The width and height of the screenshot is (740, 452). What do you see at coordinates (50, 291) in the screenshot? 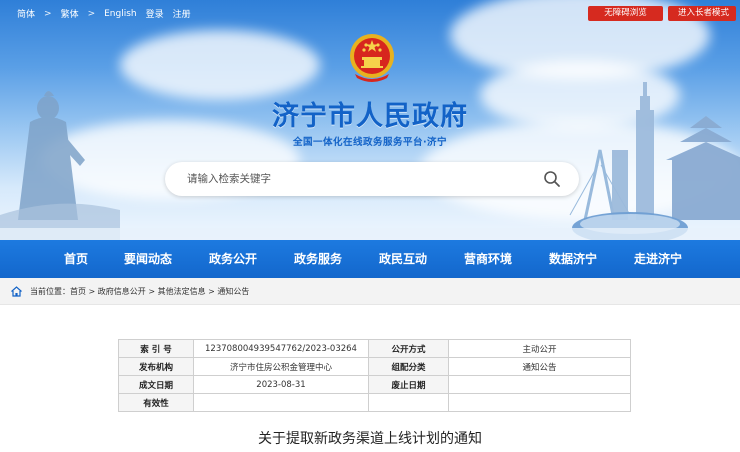
I see `breadcrumb-label: 当前位置：` at bounding box center [50, 291].